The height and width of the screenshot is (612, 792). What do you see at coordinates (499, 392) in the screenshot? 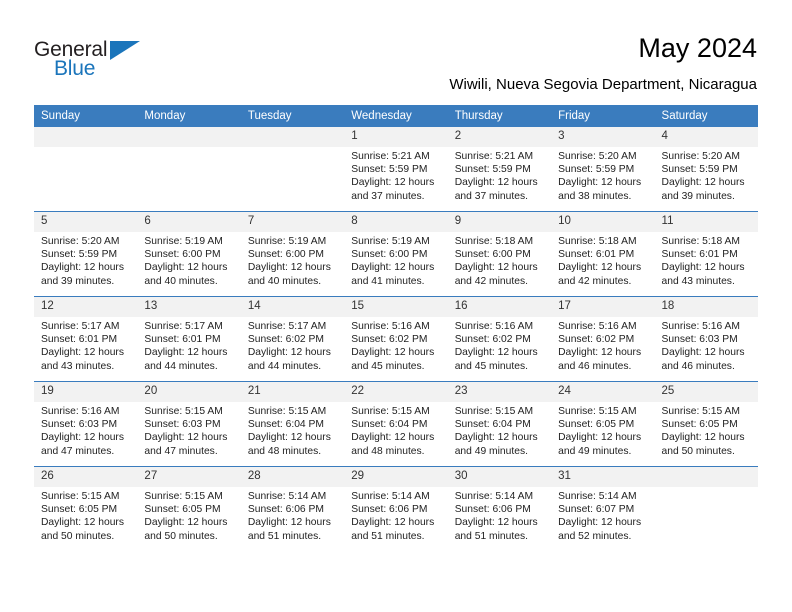
I see `day-number: 23` at bounding box center [499, 392].